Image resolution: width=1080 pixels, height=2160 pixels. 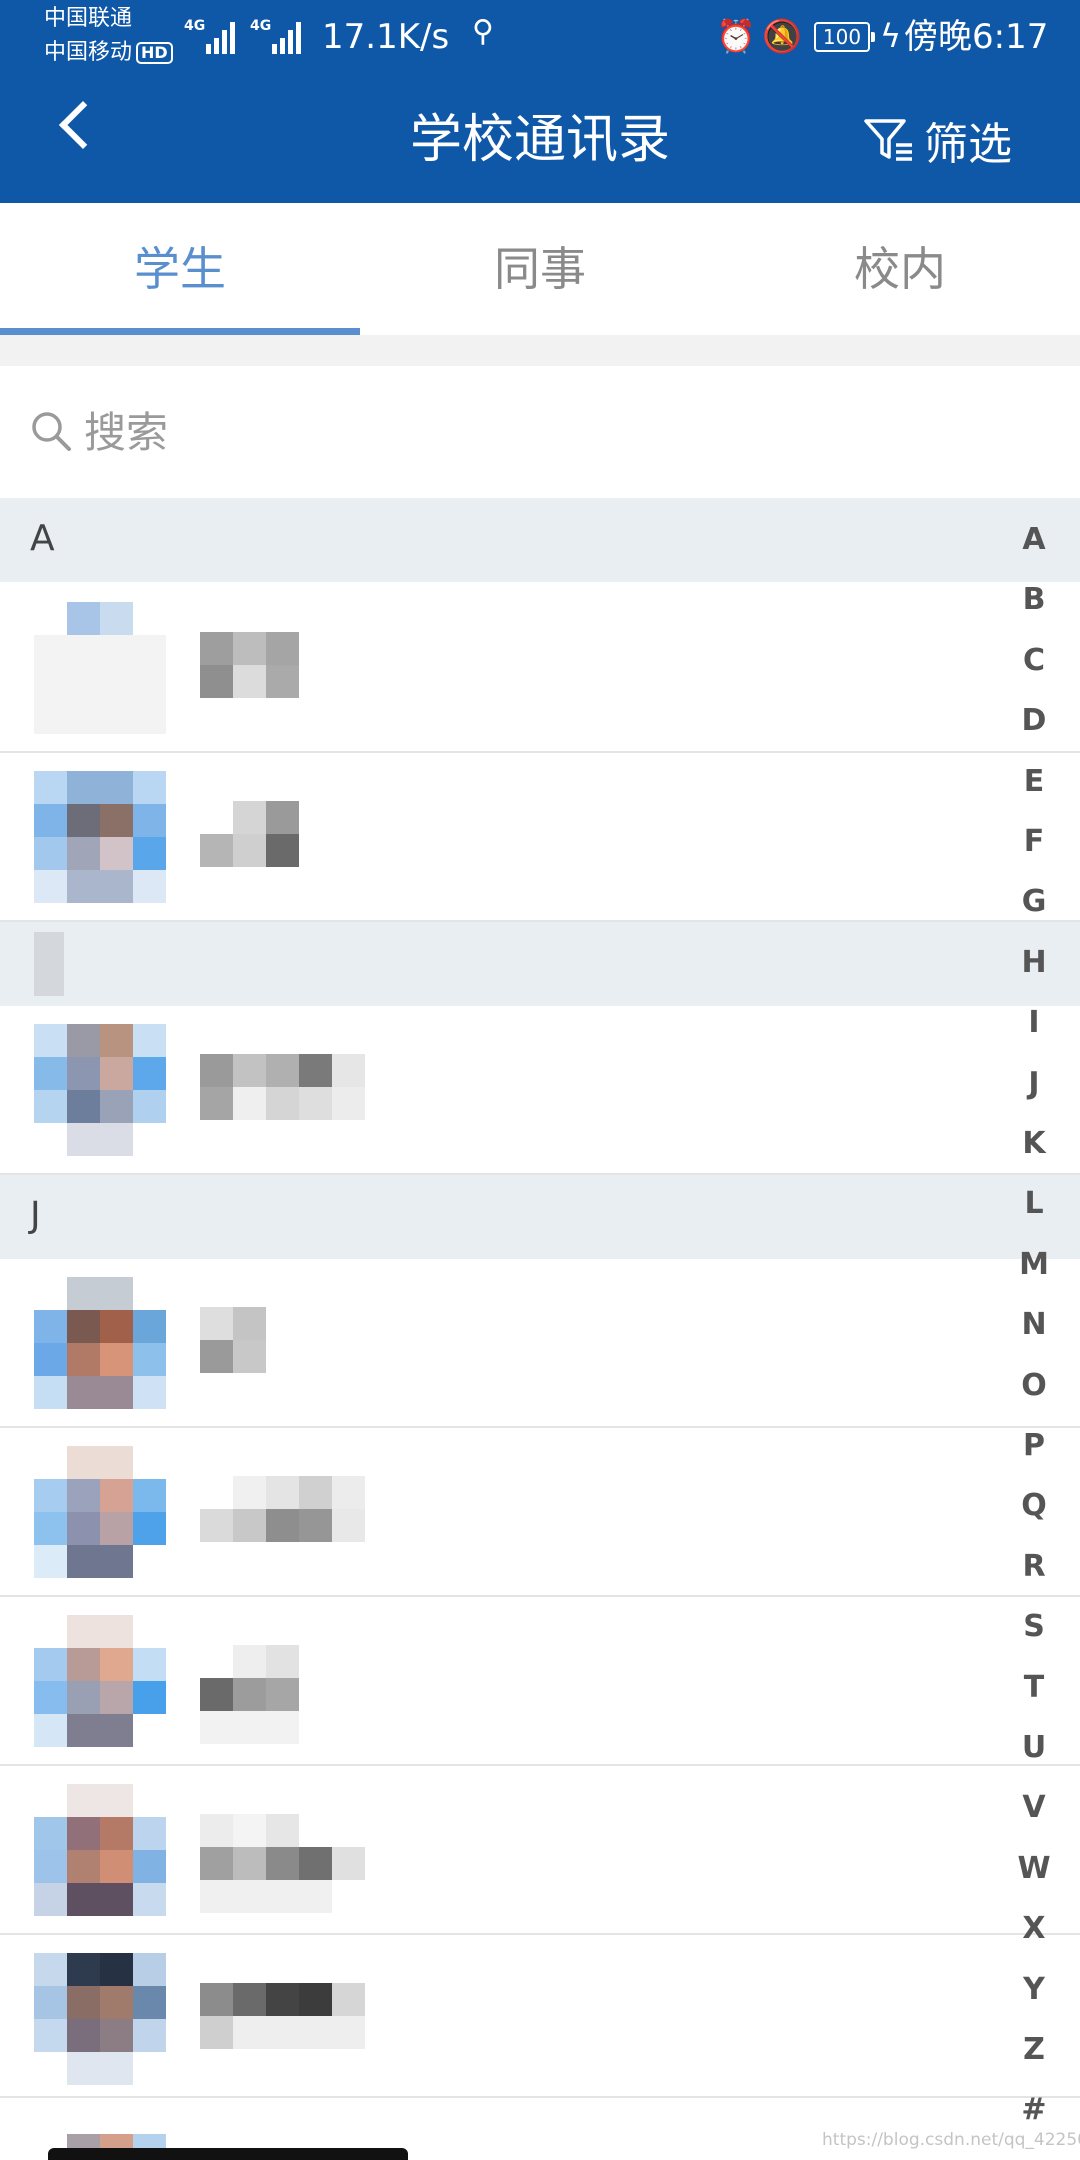 I want to click on index-letter-s: S, so click(x=1034, y=1627).